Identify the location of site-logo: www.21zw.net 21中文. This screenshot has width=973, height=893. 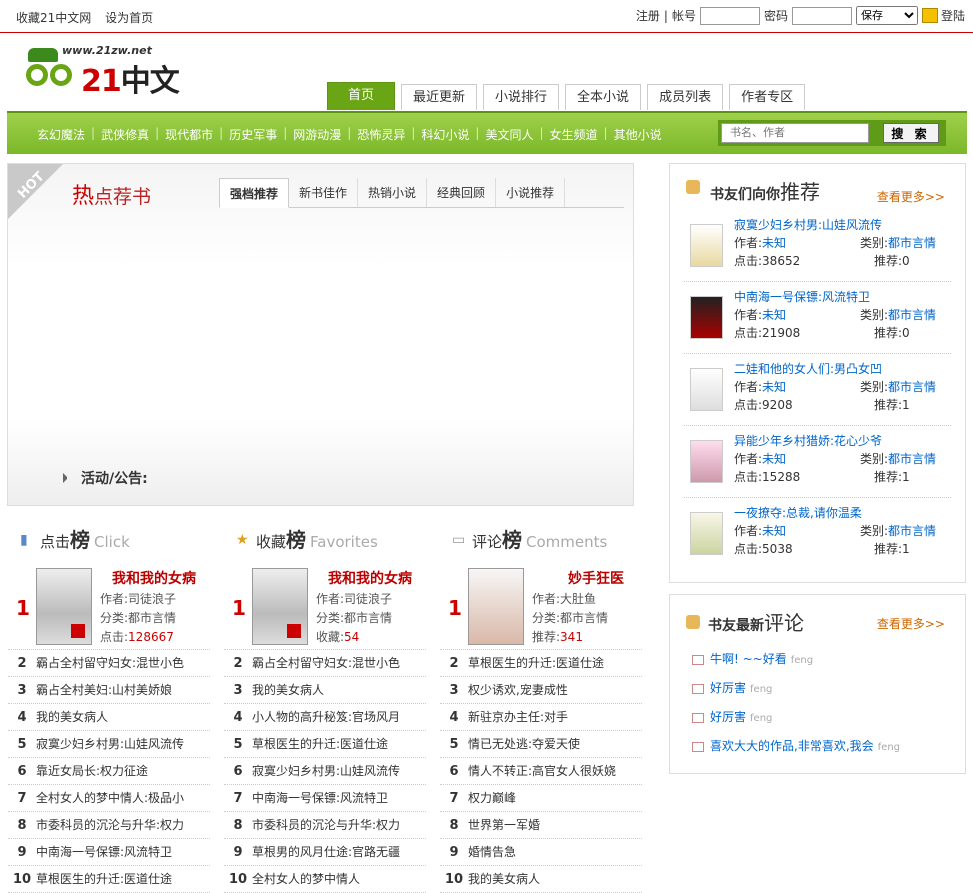
(116, 71).